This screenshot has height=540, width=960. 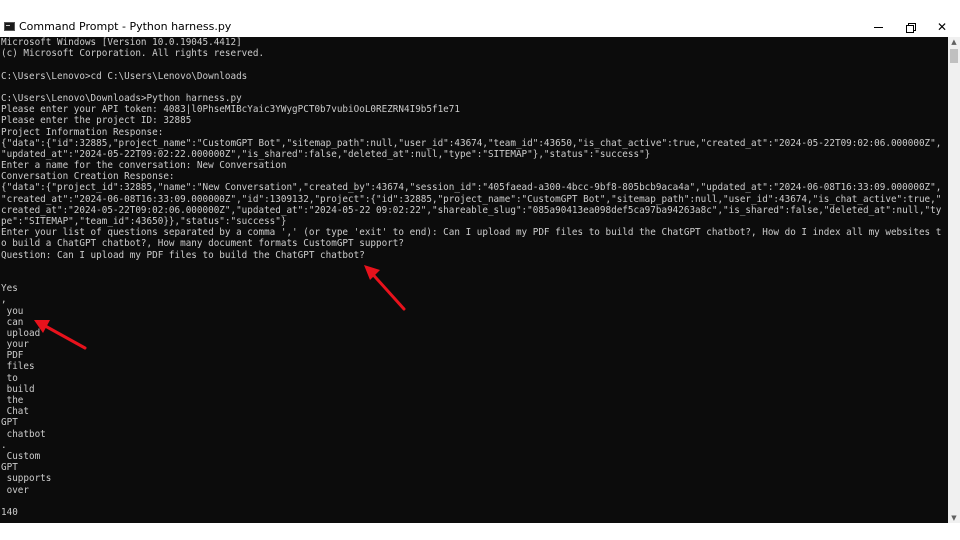 I want to click on console-line: Yes, so click(x=9, y=289).